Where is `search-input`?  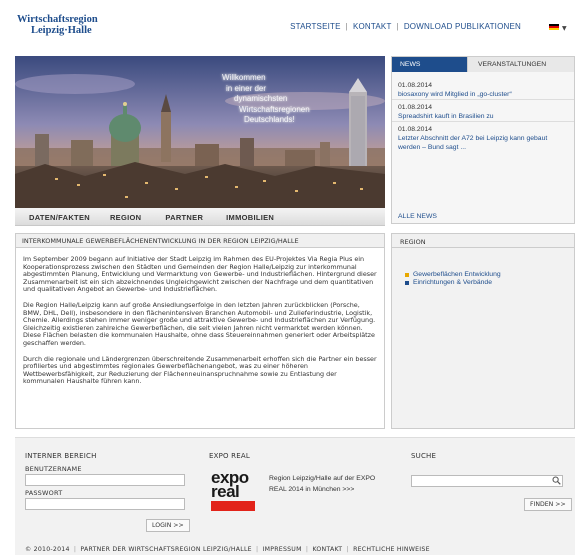
search-input is located at coordinates (487, 481).